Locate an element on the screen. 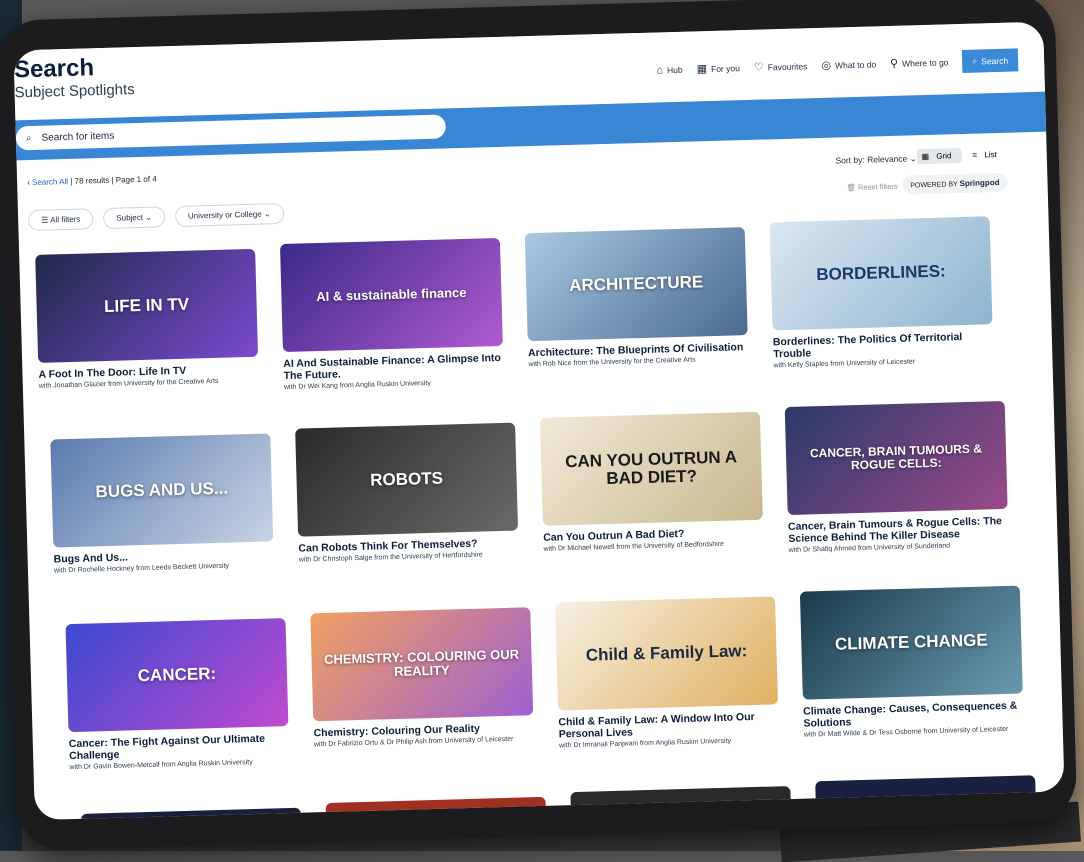 This screenshot has width=1084, height=862. view-grid-label: Grid is located at coordinates (944, 156).